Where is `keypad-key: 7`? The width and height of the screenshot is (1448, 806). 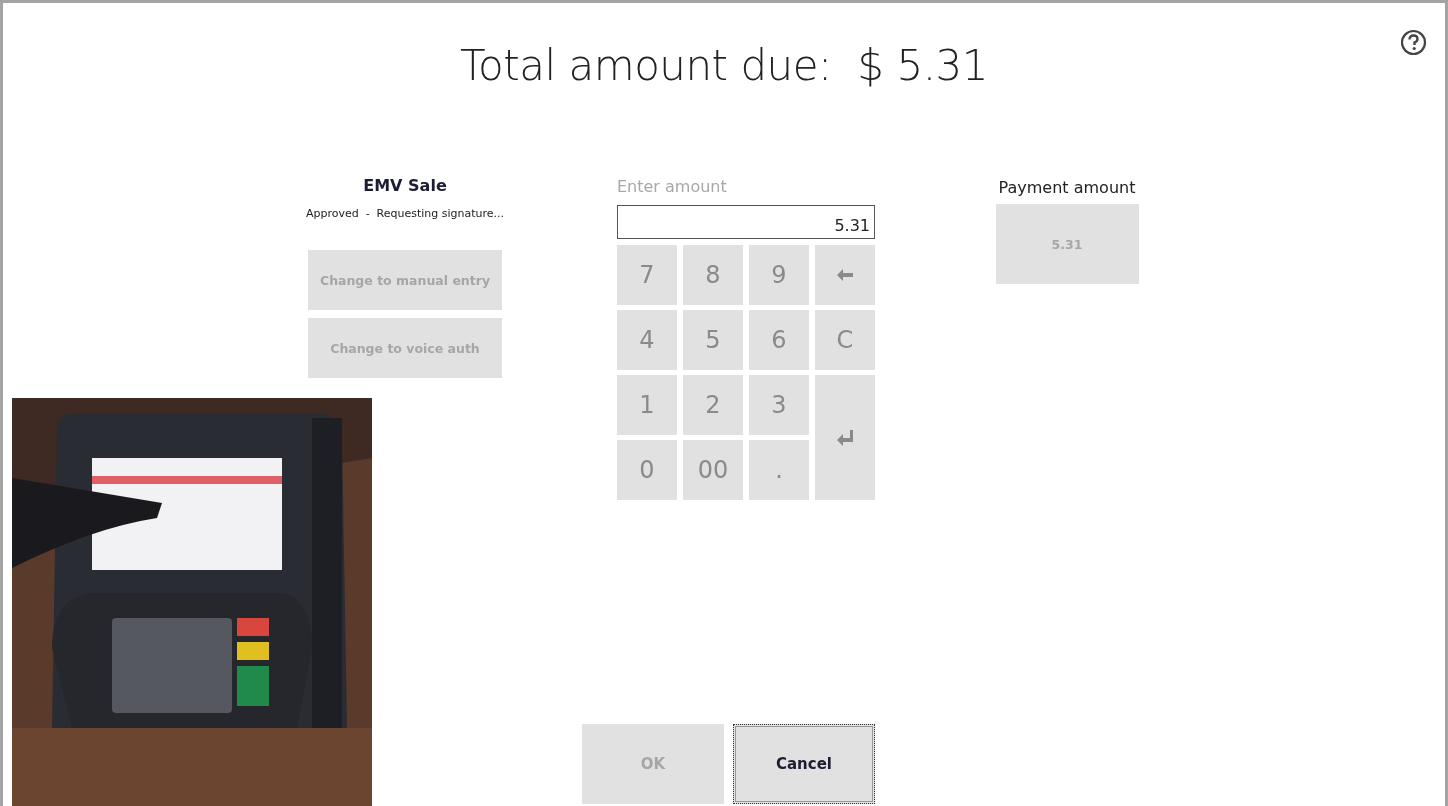
keypad-key: 7 is located at coordinates (647, 275).